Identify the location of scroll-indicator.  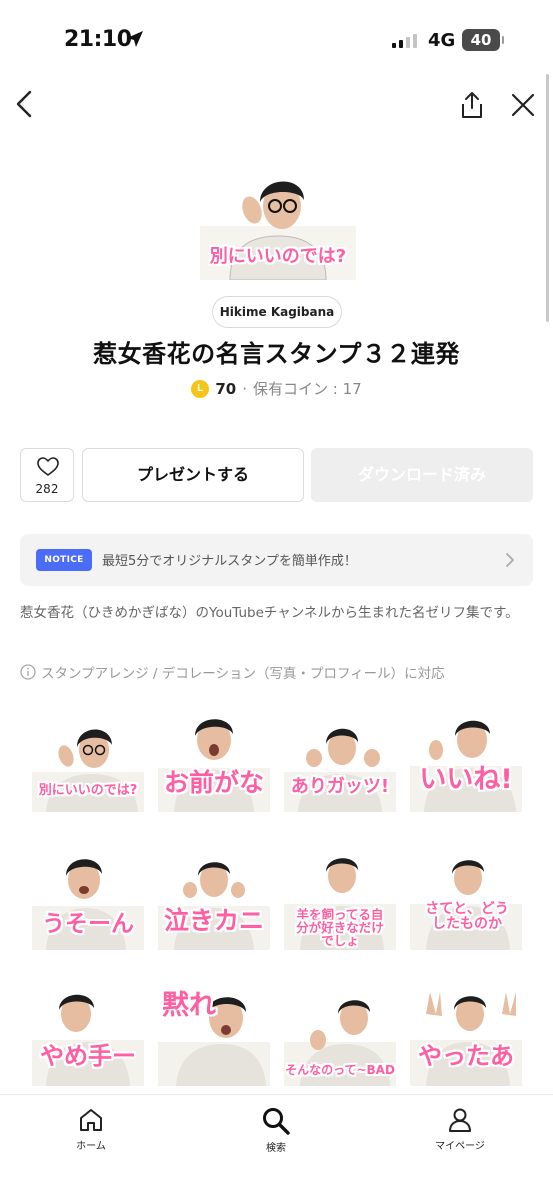
(547, 198).